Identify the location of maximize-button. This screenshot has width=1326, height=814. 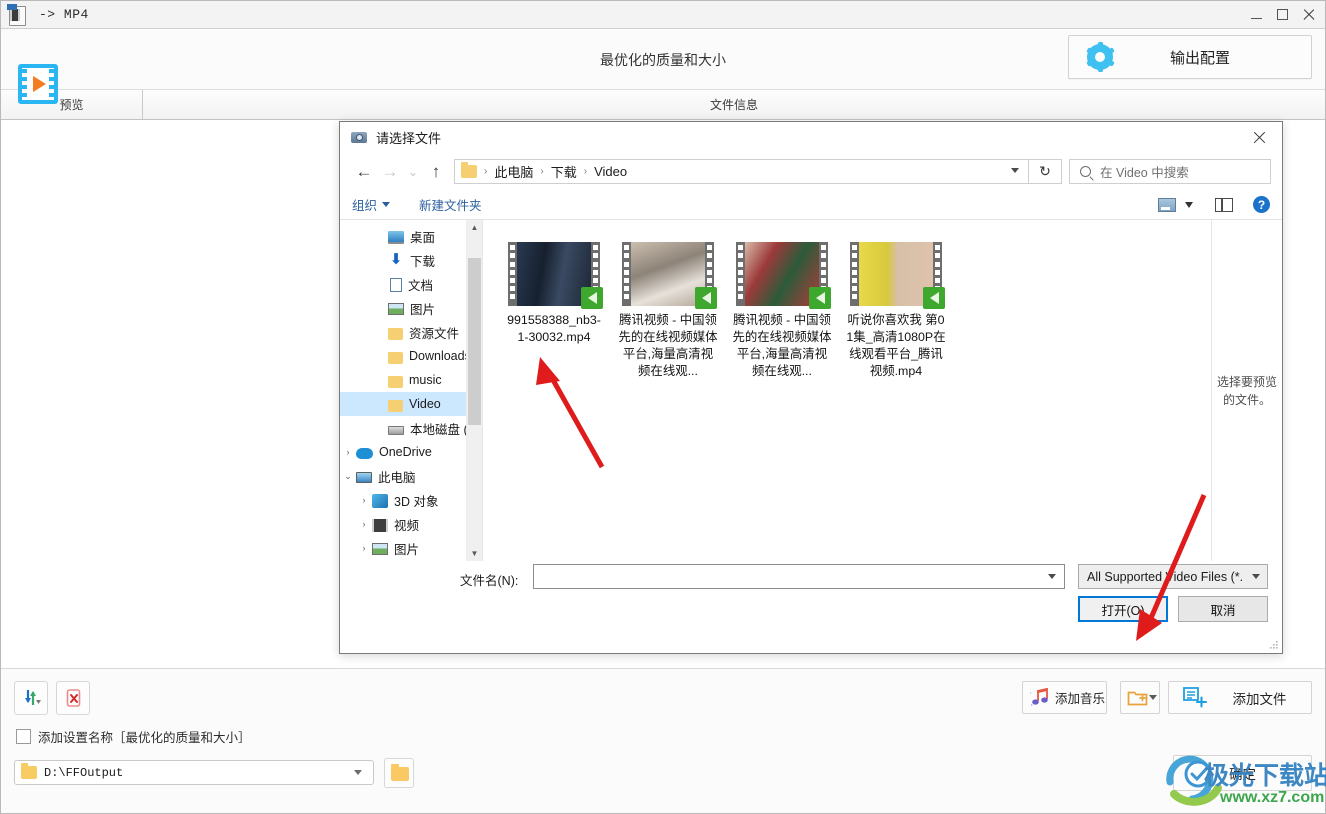
(1282, 15).